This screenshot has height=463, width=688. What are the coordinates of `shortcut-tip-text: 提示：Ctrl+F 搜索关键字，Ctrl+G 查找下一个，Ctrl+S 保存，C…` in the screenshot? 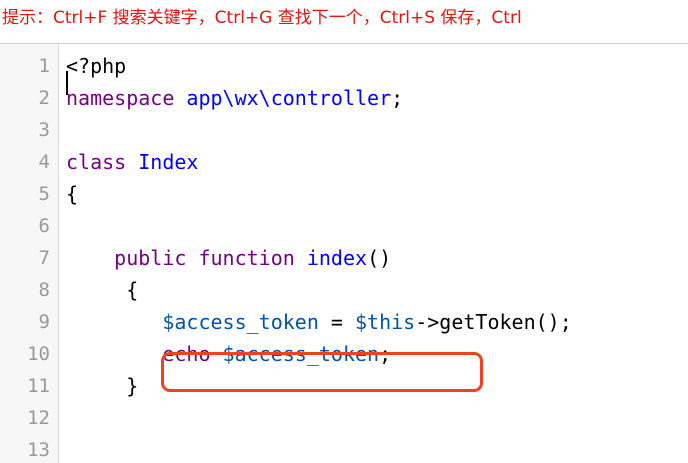 It's located at (262, 18).